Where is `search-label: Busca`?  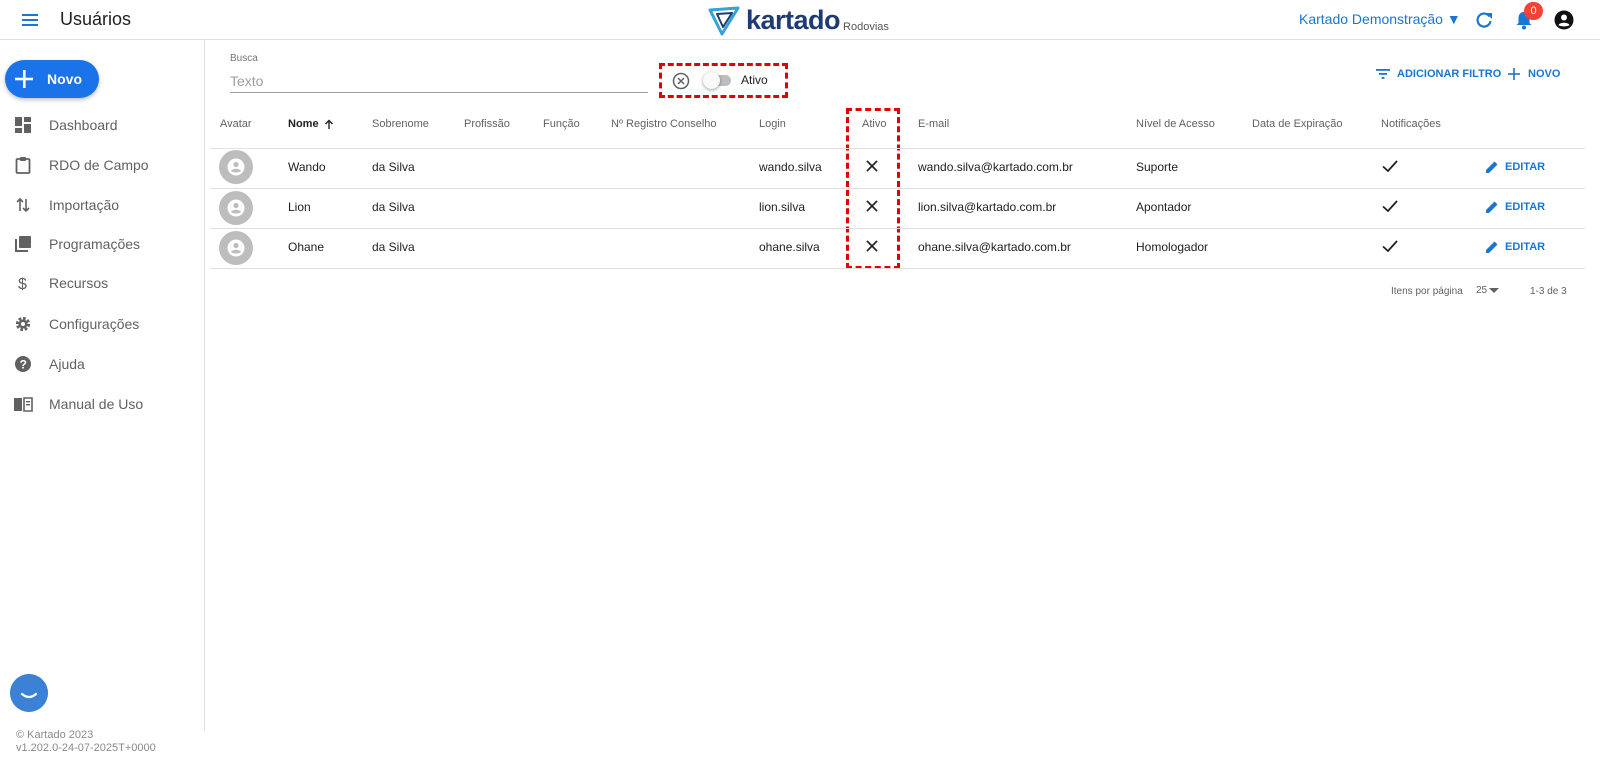
search-label: Busca is located at coordinates (244, 58).